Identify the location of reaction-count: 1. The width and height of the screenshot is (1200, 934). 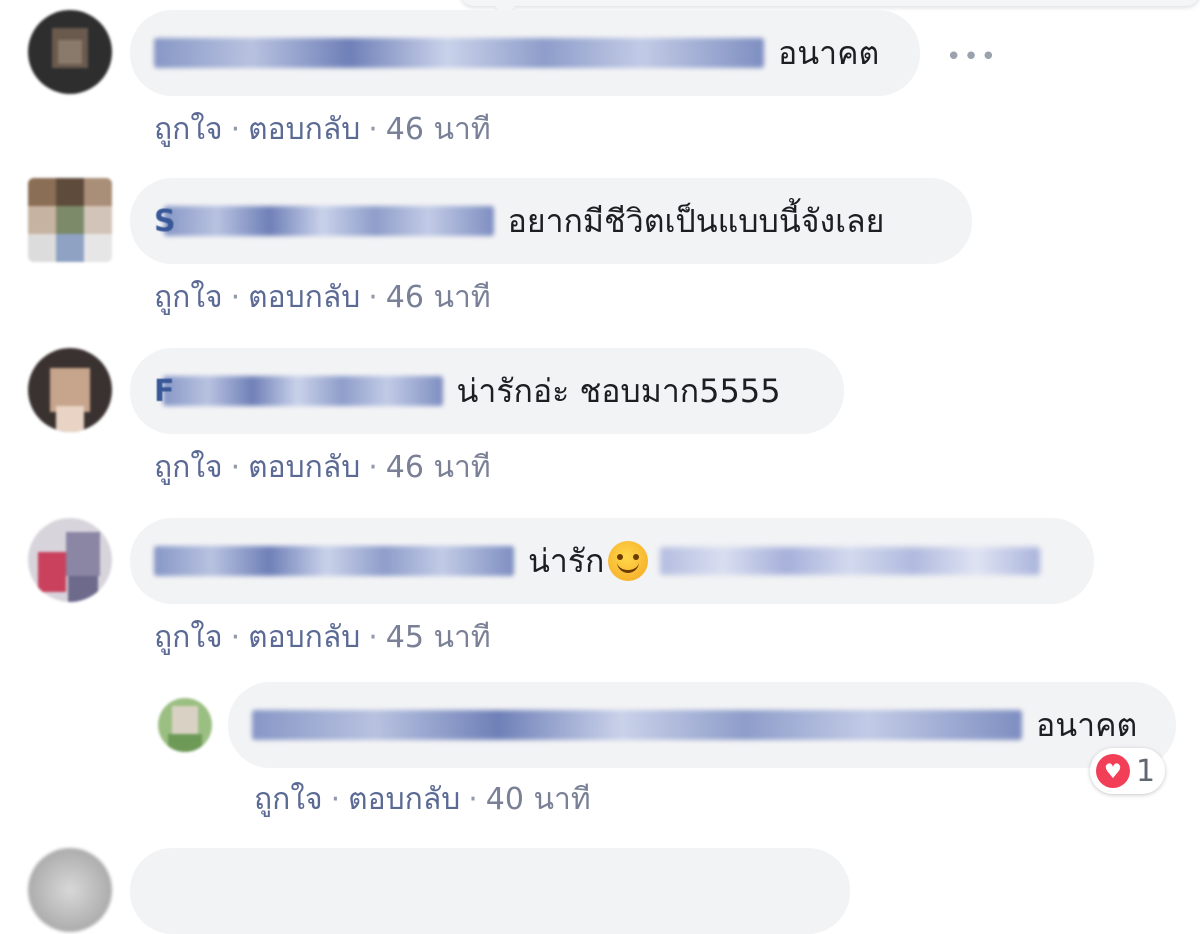
(1146, 771).